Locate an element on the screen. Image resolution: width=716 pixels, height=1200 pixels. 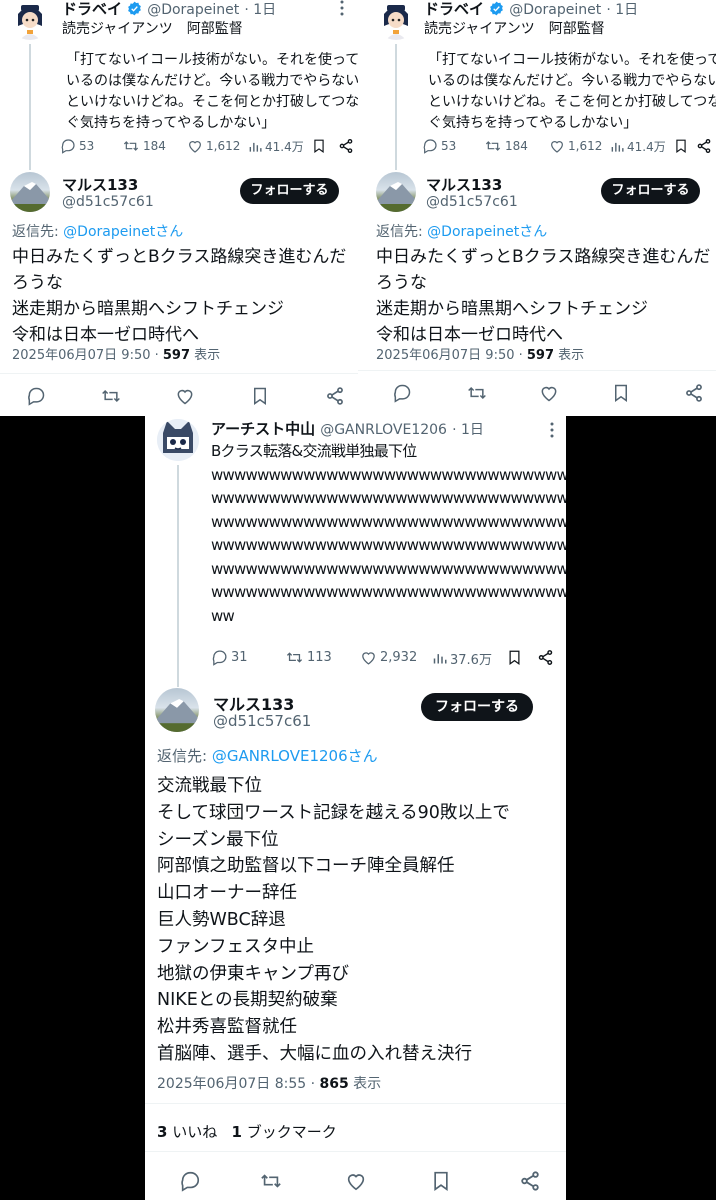
tweet-meta: 2025年06月07日 9:50 · 597 表示 is located at coordinates (480, 353).